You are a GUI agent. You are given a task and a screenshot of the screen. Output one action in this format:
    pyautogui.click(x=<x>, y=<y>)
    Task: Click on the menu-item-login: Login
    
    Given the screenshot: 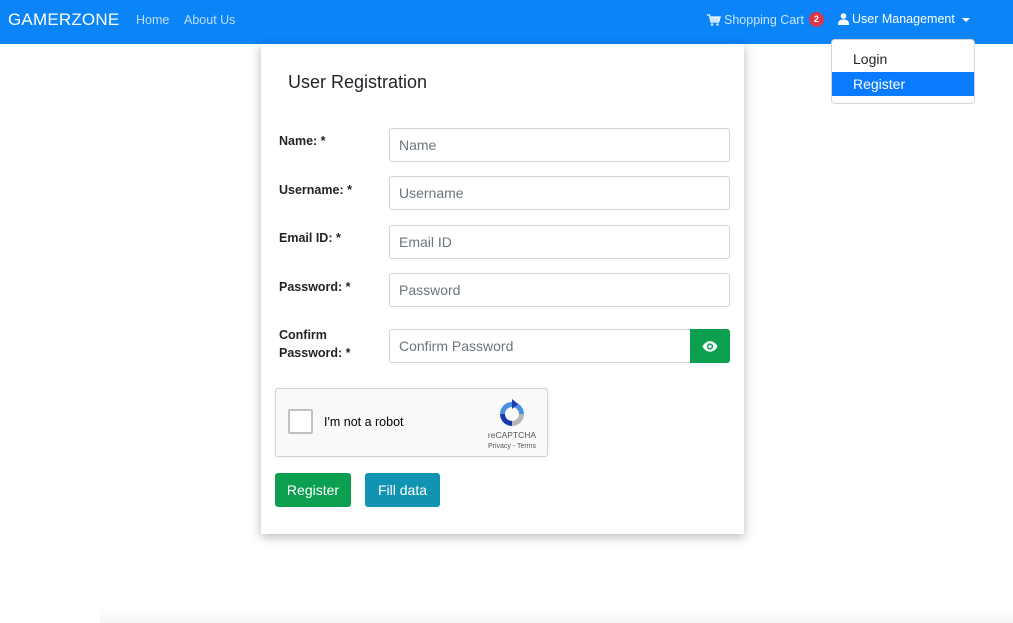 What is the action you would take?
    pyautogui.click(x=903, y=59)
    